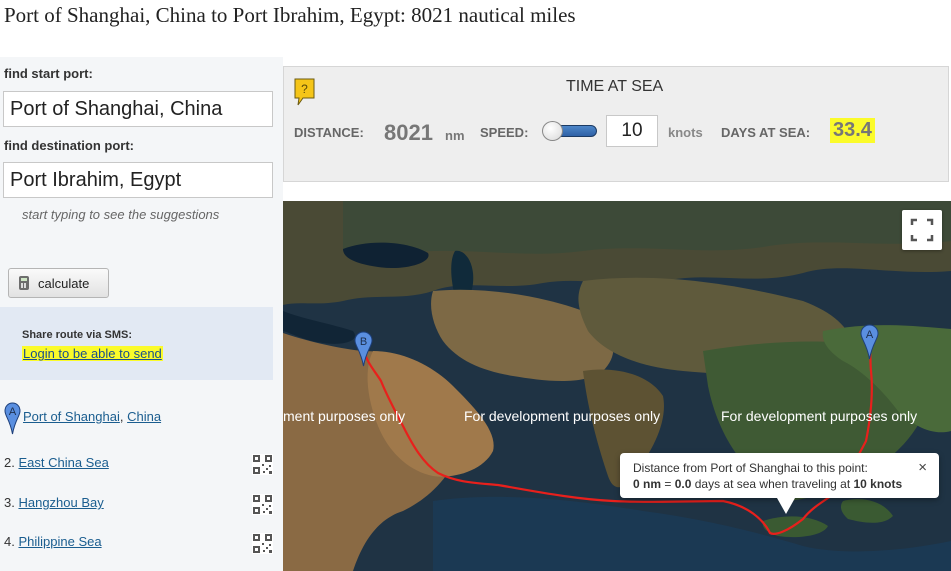 Image resolution: width=951 pixels, height=571 pixels. Describe the element at coordinates (772, 484) in the screenshot. I see `tooltip-mid-text: days at sea when traveling at` at that location.